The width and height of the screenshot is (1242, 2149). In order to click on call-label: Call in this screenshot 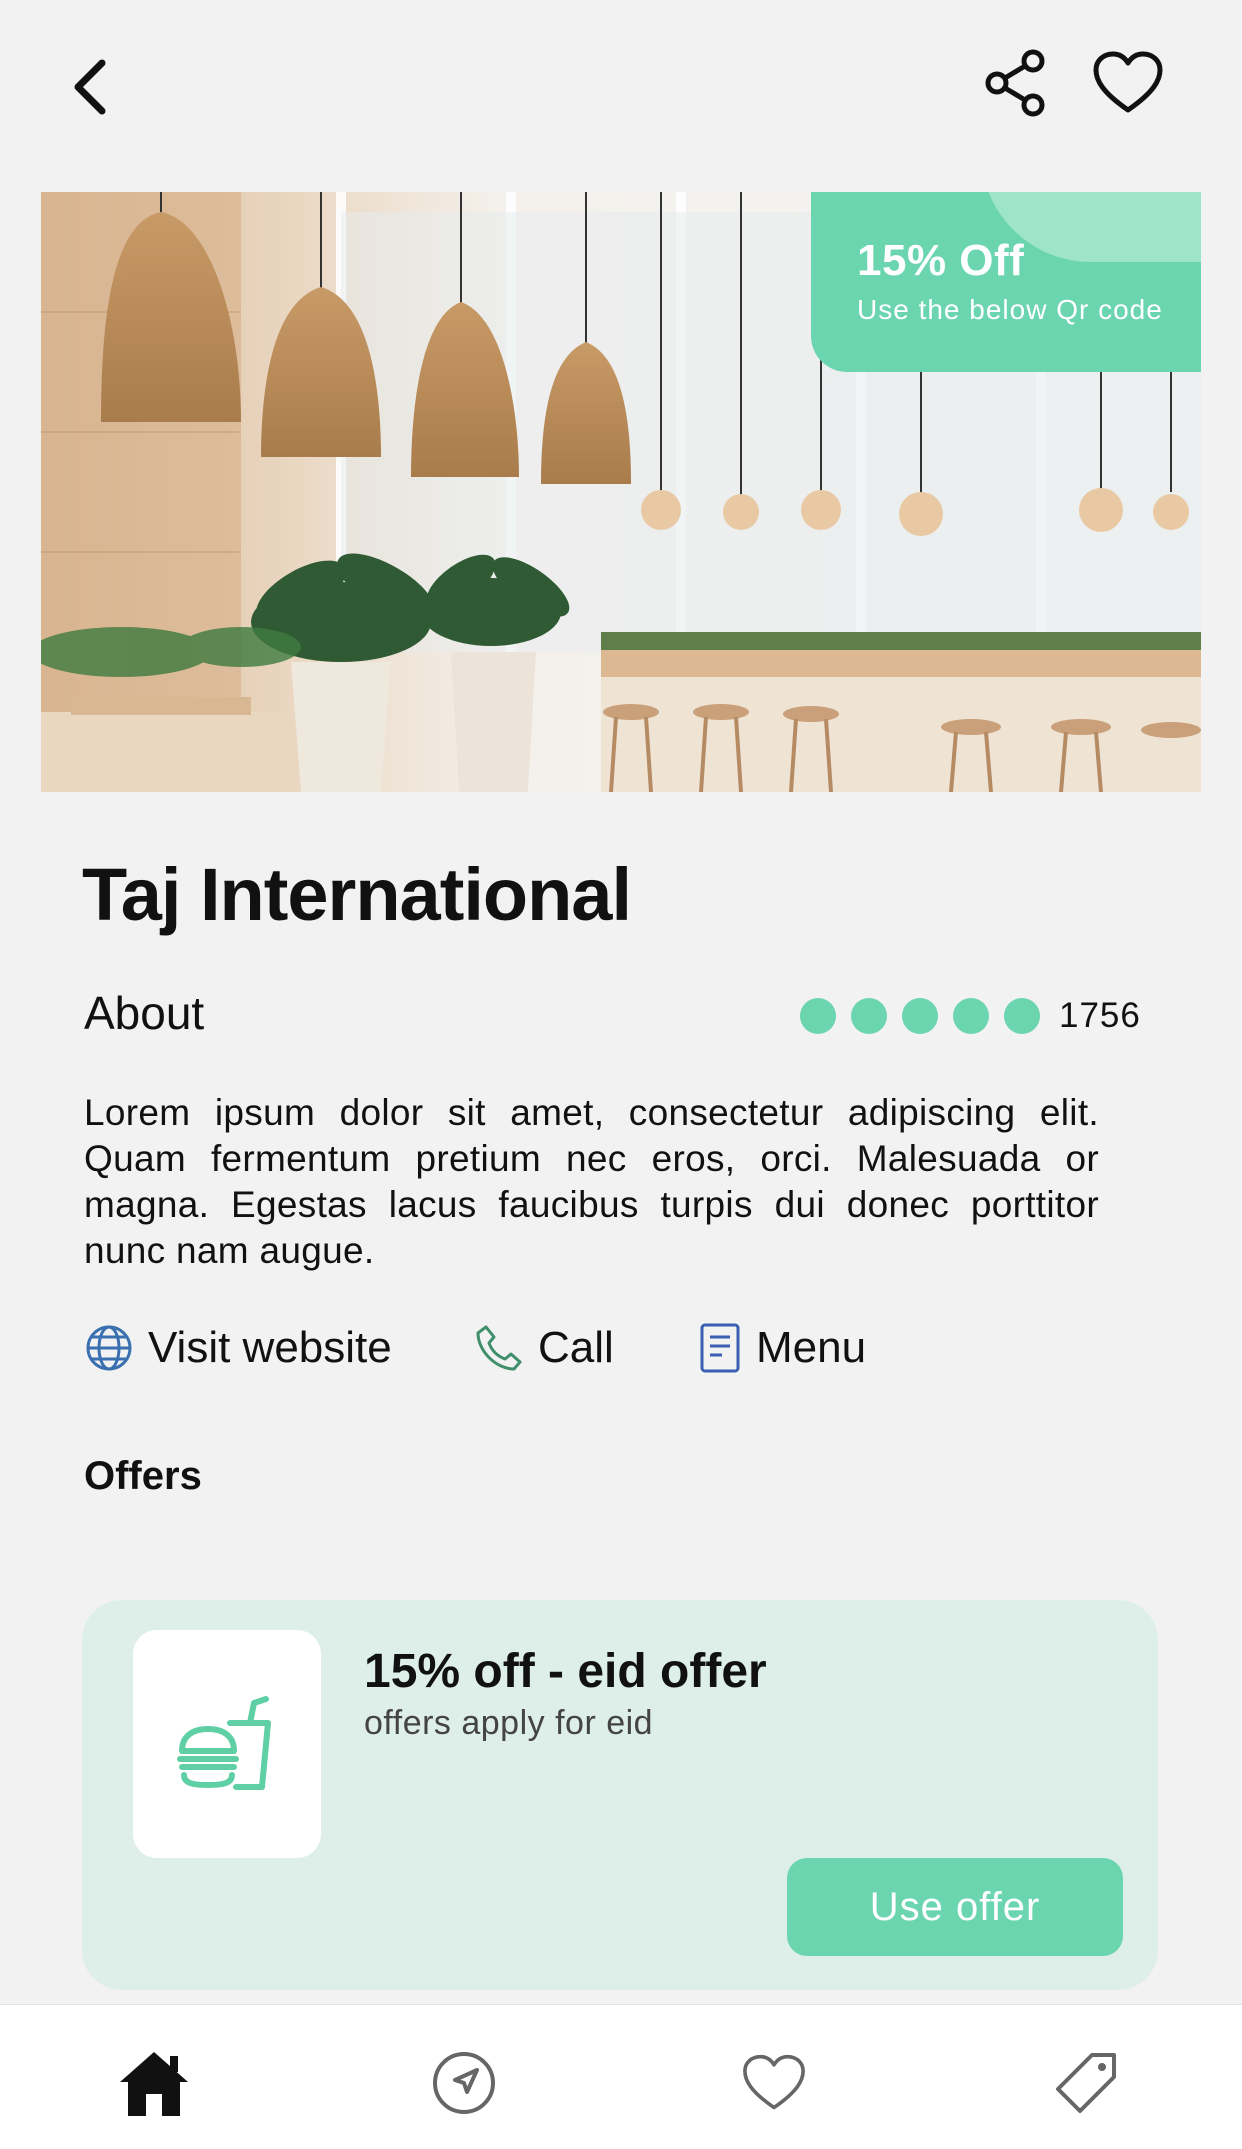, I will do `click(576, 1347)`.